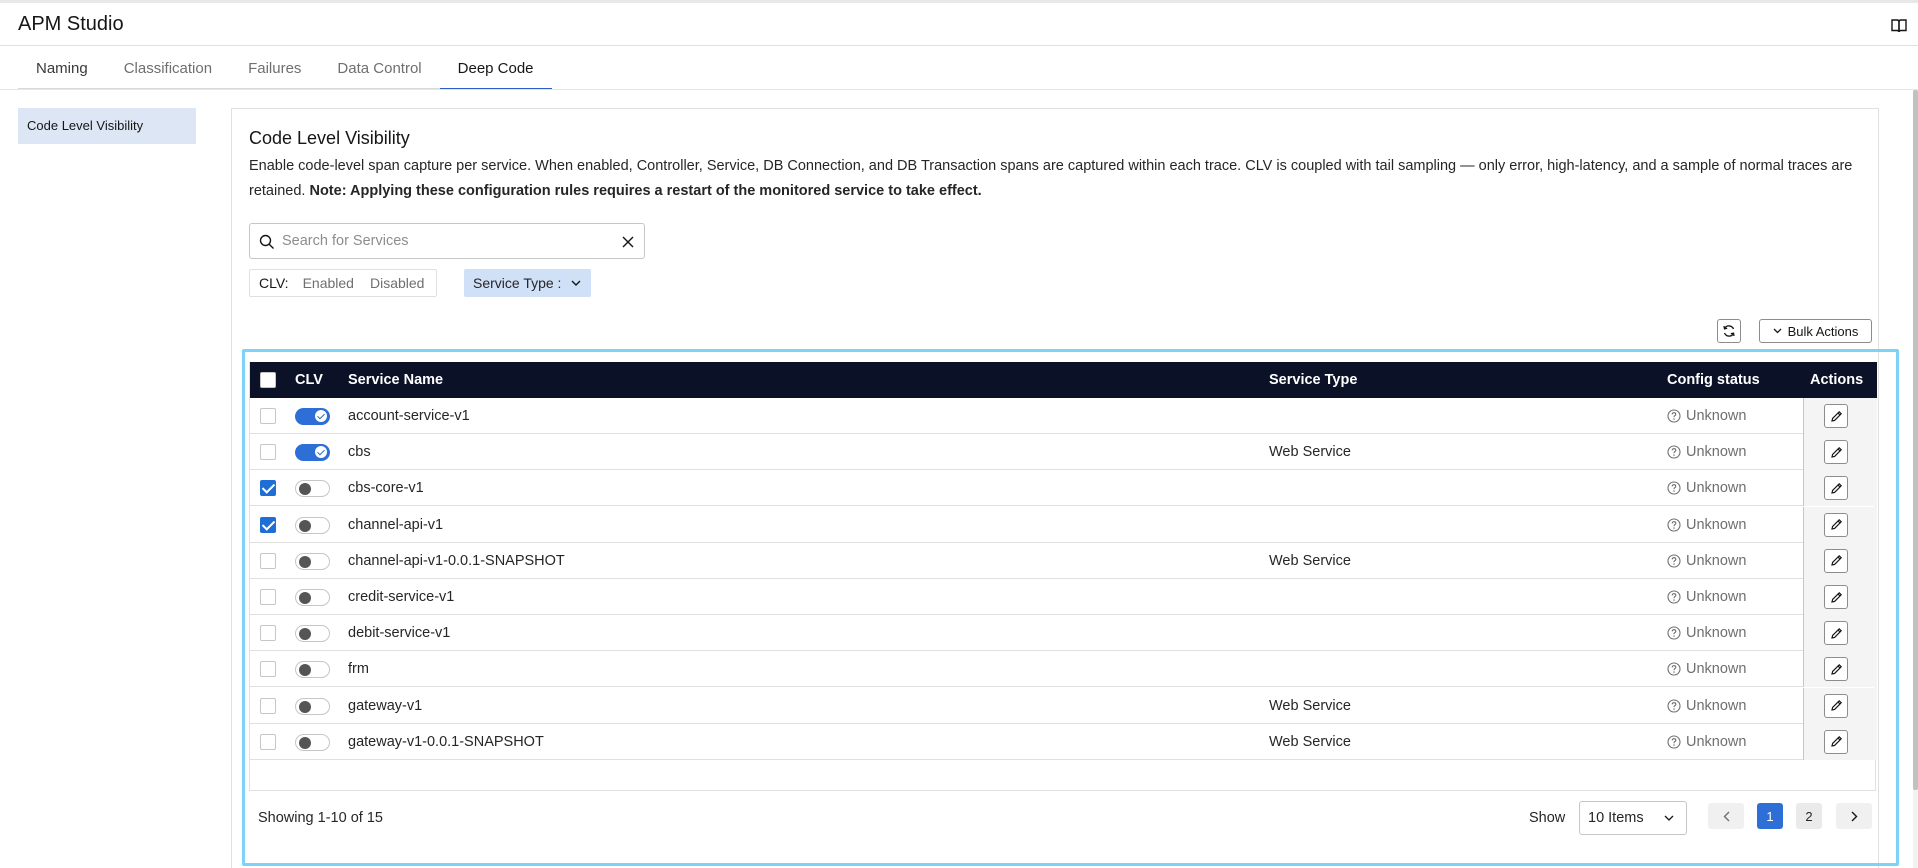 The image size is (1918, 868). I want to click on show-label: Show, so click(1547, 818).